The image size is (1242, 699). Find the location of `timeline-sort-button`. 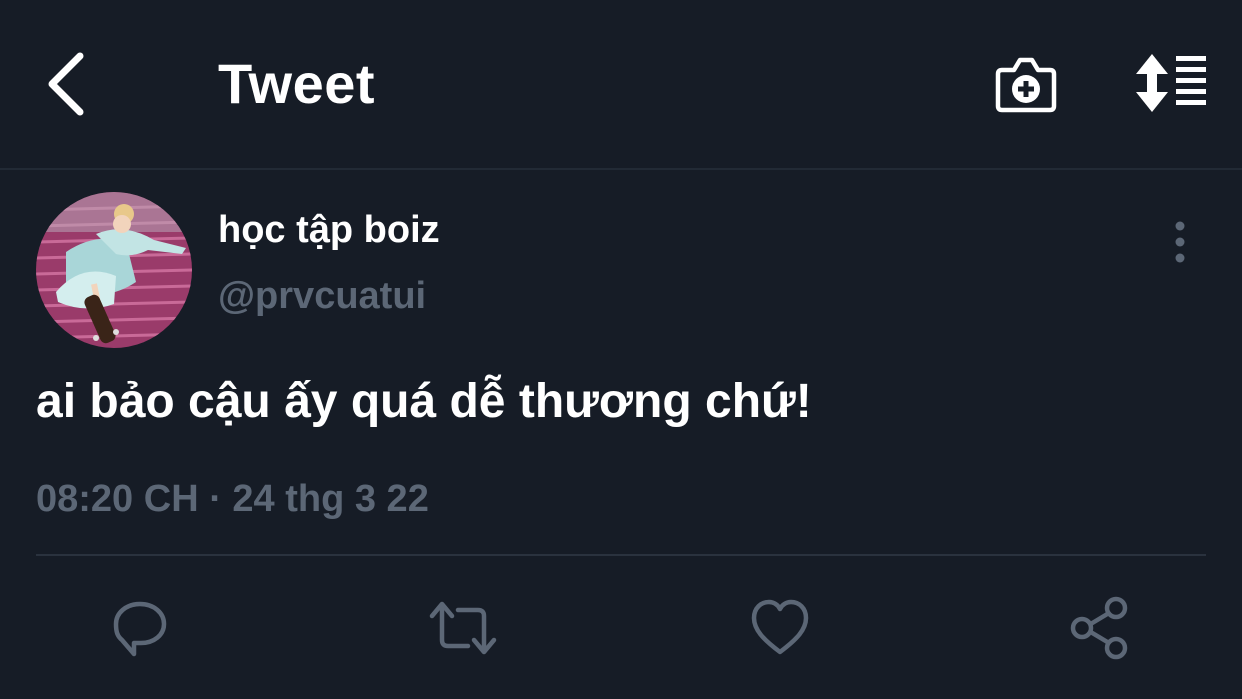

timeline-sort-button is located at coordinates (1169, 83).